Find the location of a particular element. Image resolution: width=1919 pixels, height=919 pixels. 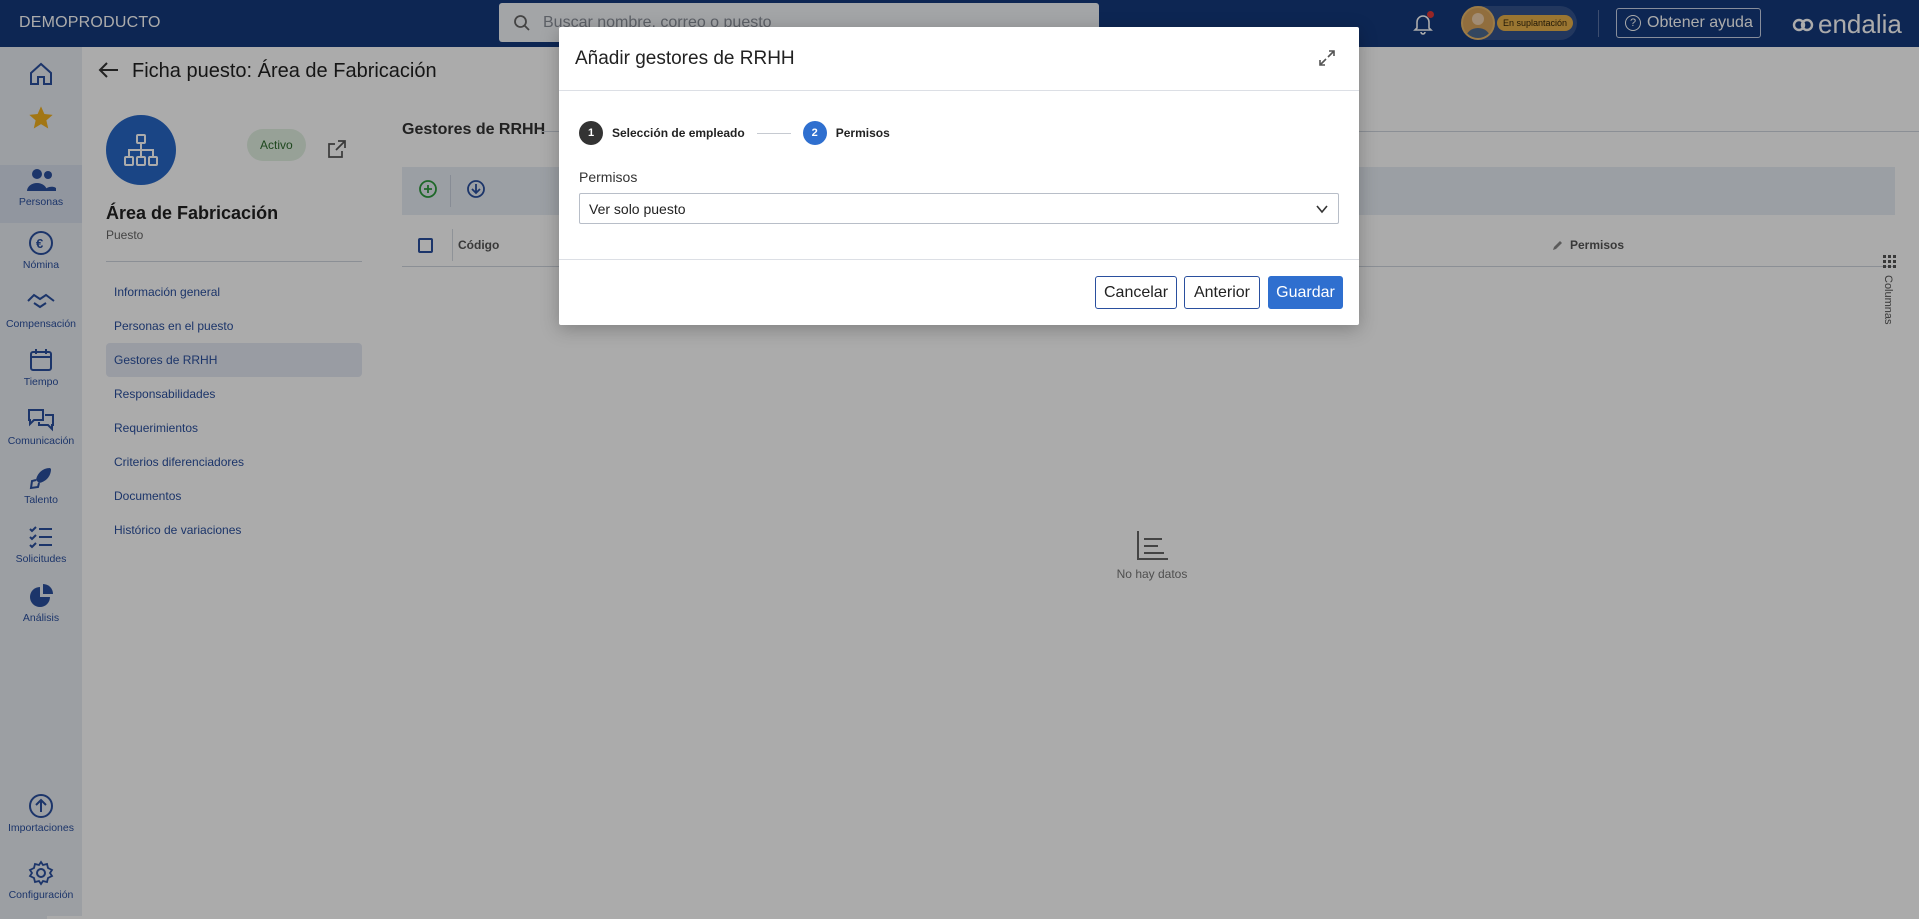

step-connector is located at coordinates (773, 133).